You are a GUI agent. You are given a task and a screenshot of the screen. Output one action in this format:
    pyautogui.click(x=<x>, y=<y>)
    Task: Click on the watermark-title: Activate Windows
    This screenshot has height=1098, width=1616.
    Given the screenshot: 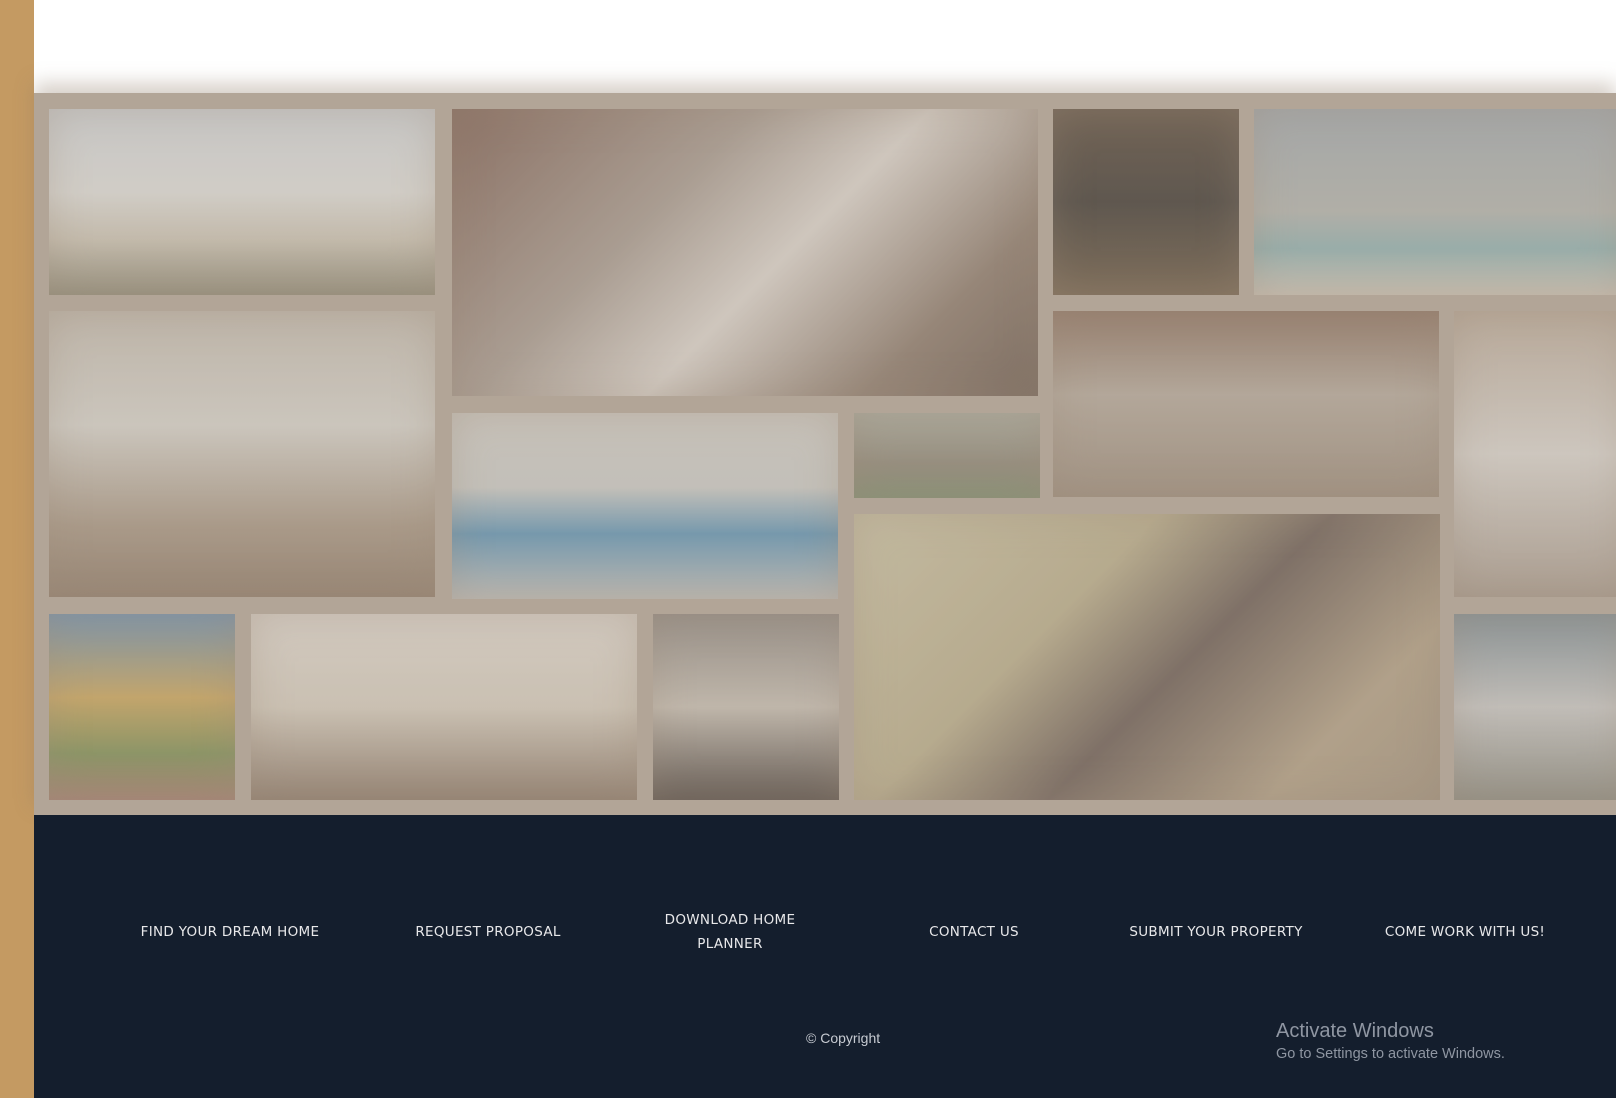 What is the action you would take?
    pyautogui.click(x=1355, y=1031)
    